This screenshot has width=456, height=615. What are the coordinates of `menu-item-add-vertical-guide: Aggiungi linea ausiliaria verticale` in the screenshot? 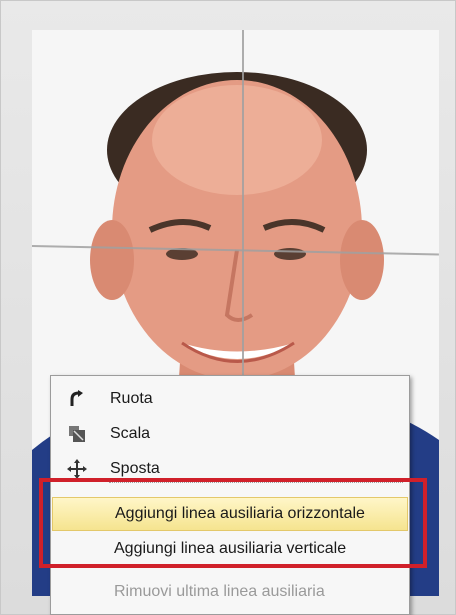 It's located at (230, 549).